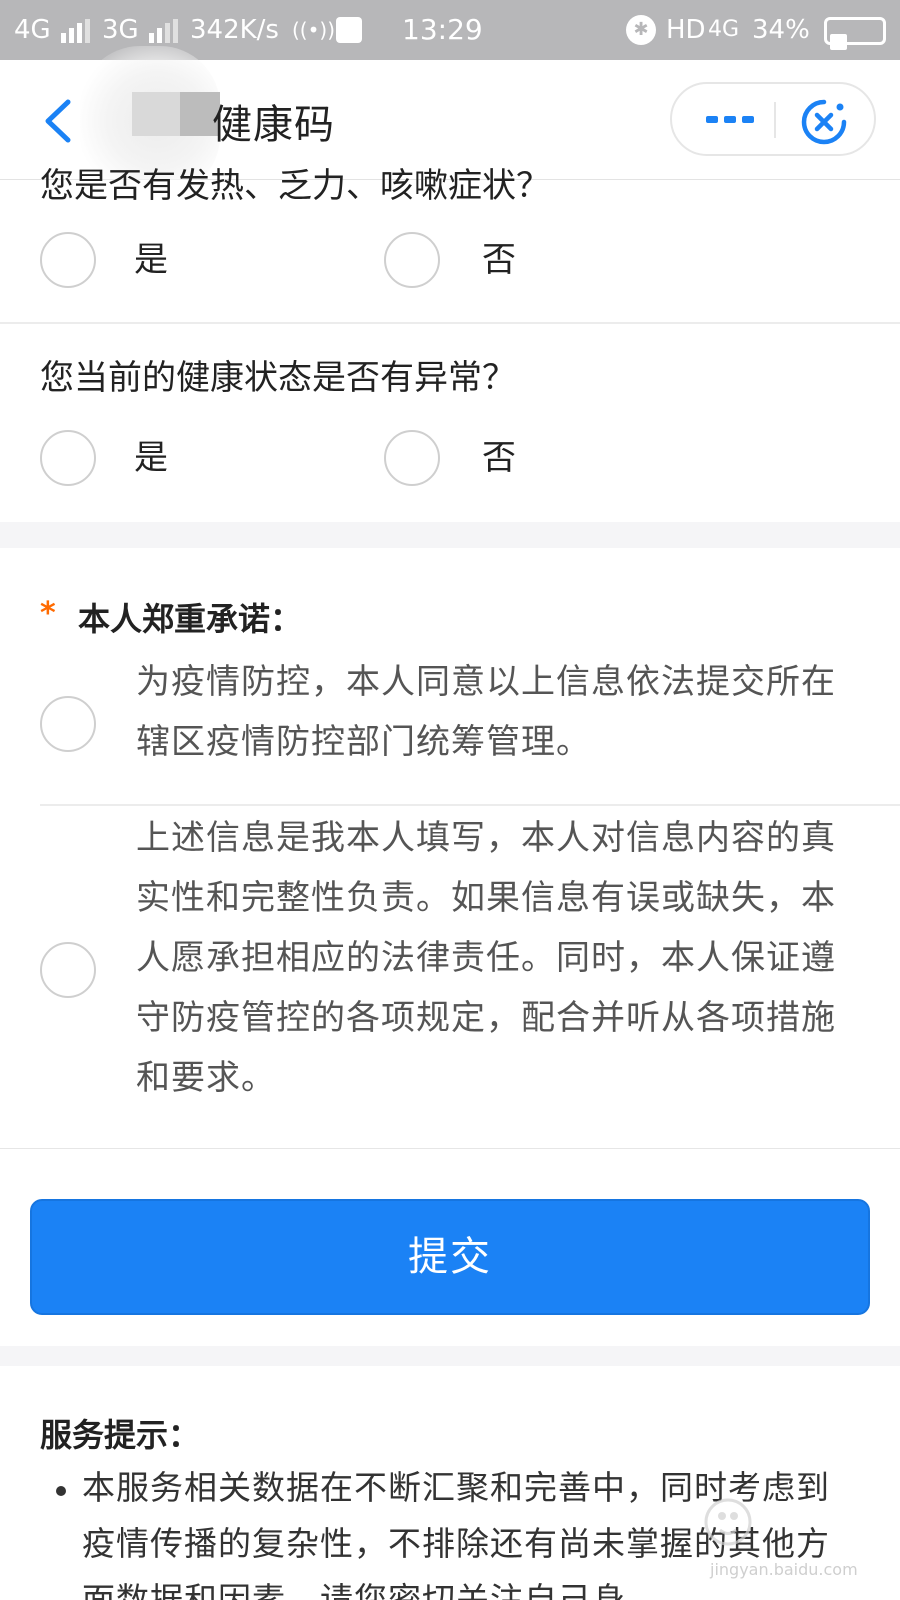 The width and height of the screenshot is (900, 1600). I want to click on battery-icon, so click(855, 33).